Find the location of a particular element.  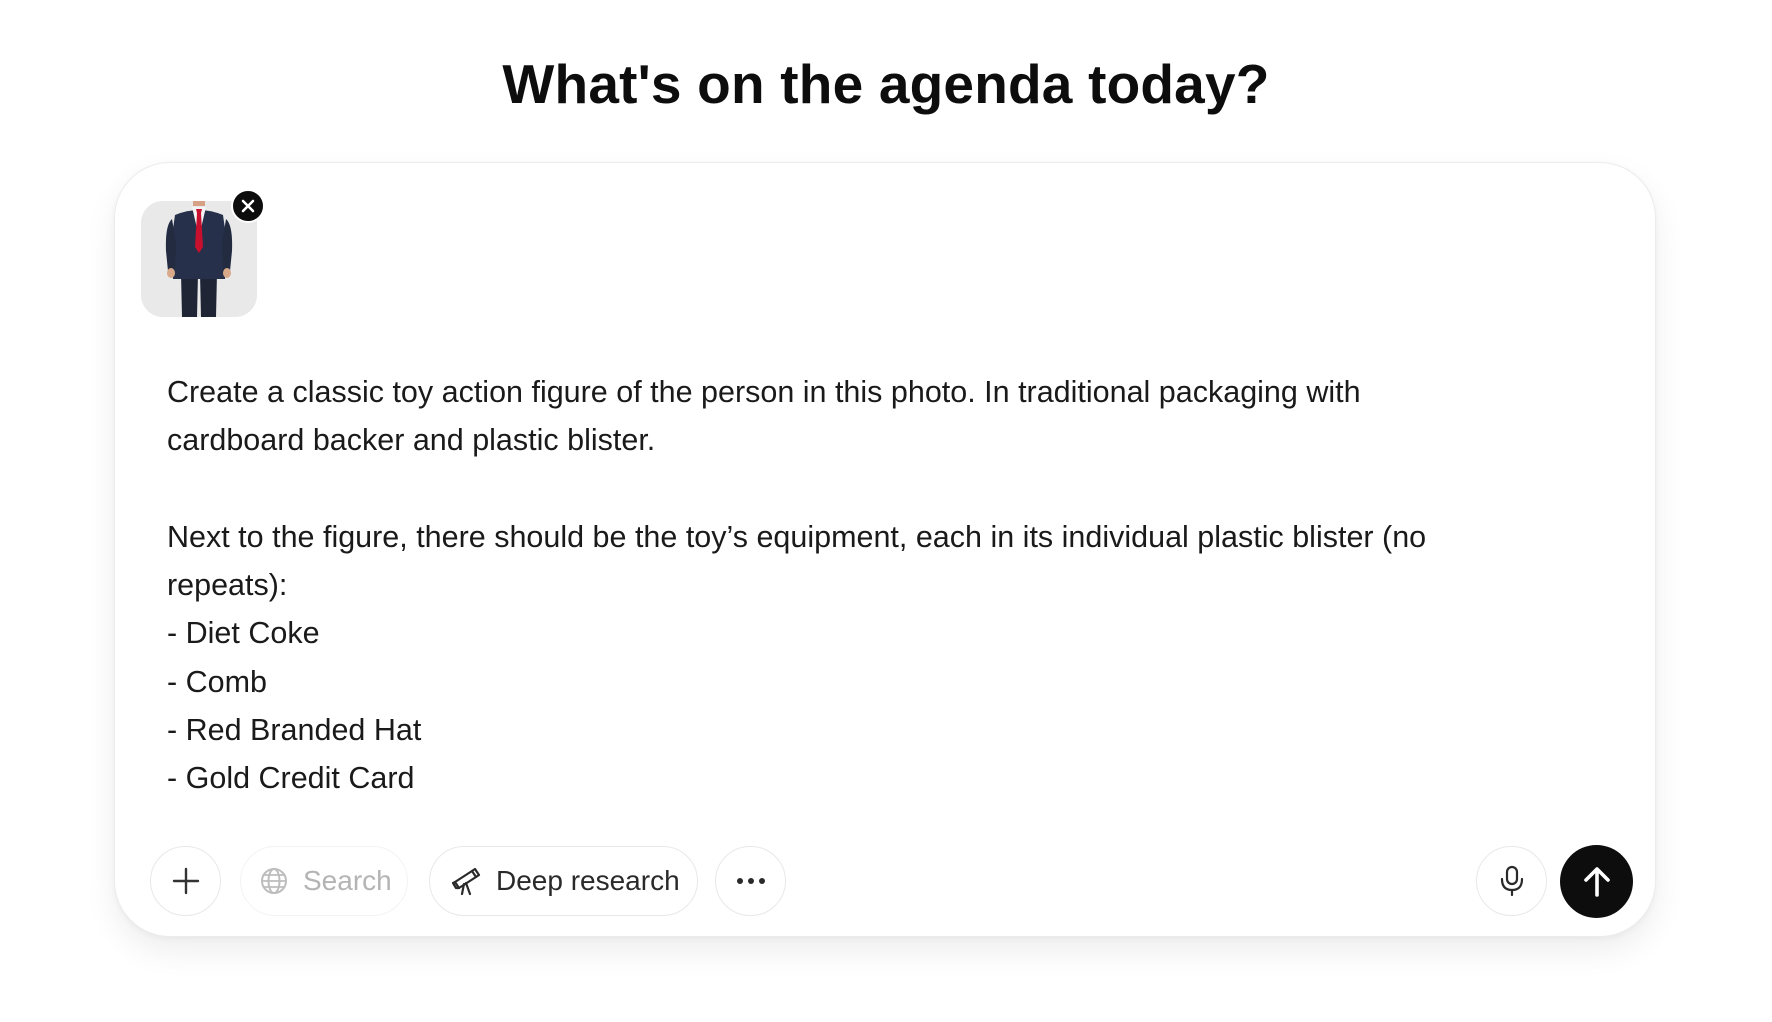

telescope-icon is located at coordinates (466, 881).